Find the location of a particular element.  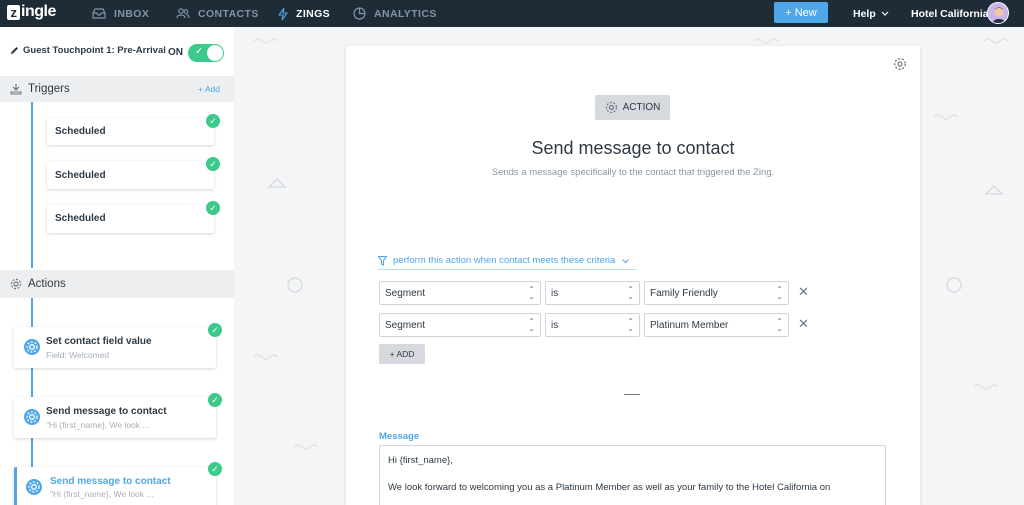

zing-name-label: Guest Touchpoint 1: Pre-Arrival is located at coordinates (94, 50).